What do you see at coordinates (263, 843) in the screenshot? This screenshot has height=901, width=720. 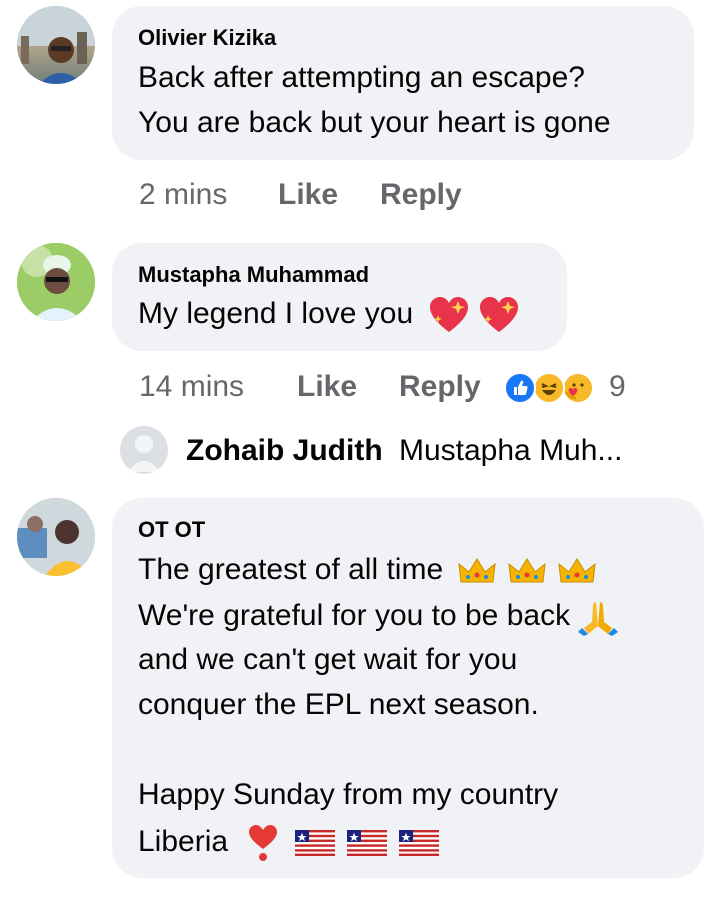 I see `exclamation-heart-icon` at bounding box center [263, 843].